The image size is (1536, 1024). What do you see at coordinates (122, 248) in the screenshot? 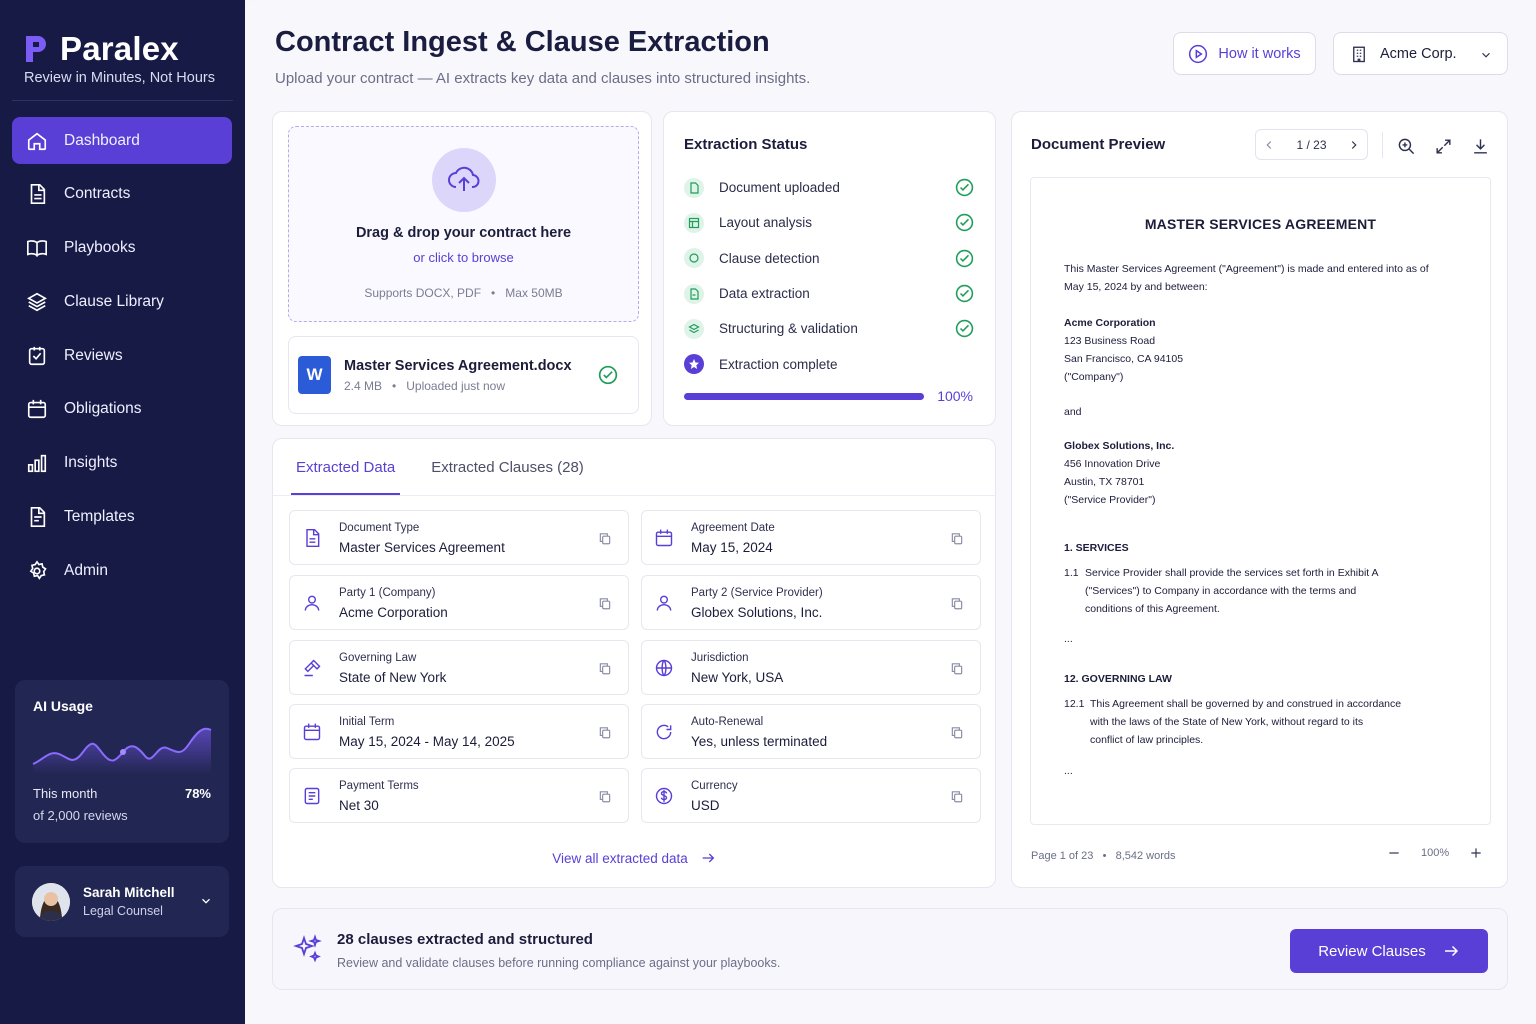
I see `sidebar-item-playbooks: Playbooks` at bounding box center [122, 248].